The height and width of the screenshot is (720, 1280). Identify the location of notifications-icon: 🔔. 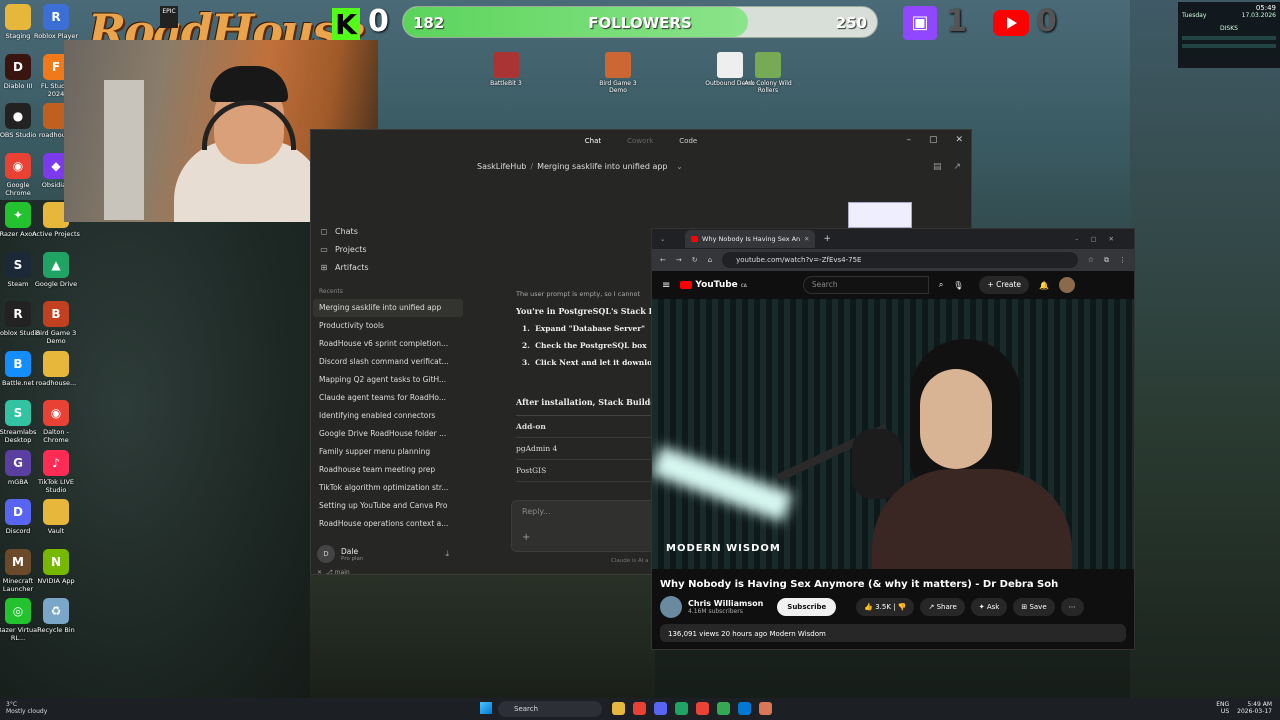
(1044, 285).